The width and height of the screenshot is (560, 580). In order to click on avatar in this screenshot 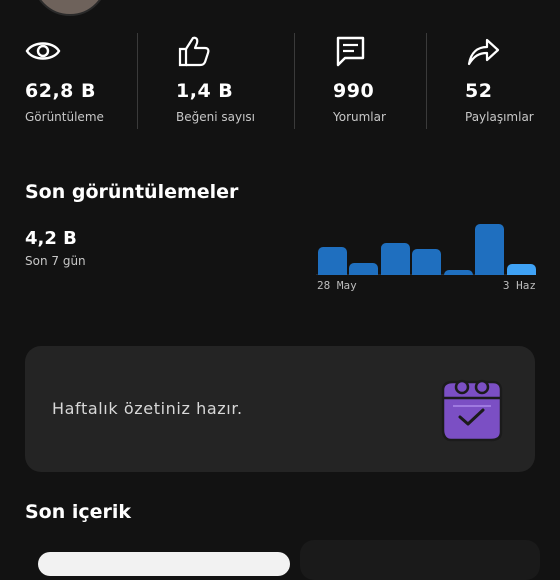, I will do `click(70, 8)`.